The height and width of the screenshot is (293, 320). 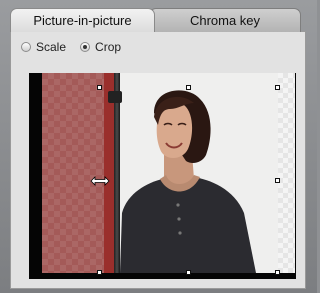 I want to click on tab-chroma-key-label: Chroma key, so click(x=225, y=20).